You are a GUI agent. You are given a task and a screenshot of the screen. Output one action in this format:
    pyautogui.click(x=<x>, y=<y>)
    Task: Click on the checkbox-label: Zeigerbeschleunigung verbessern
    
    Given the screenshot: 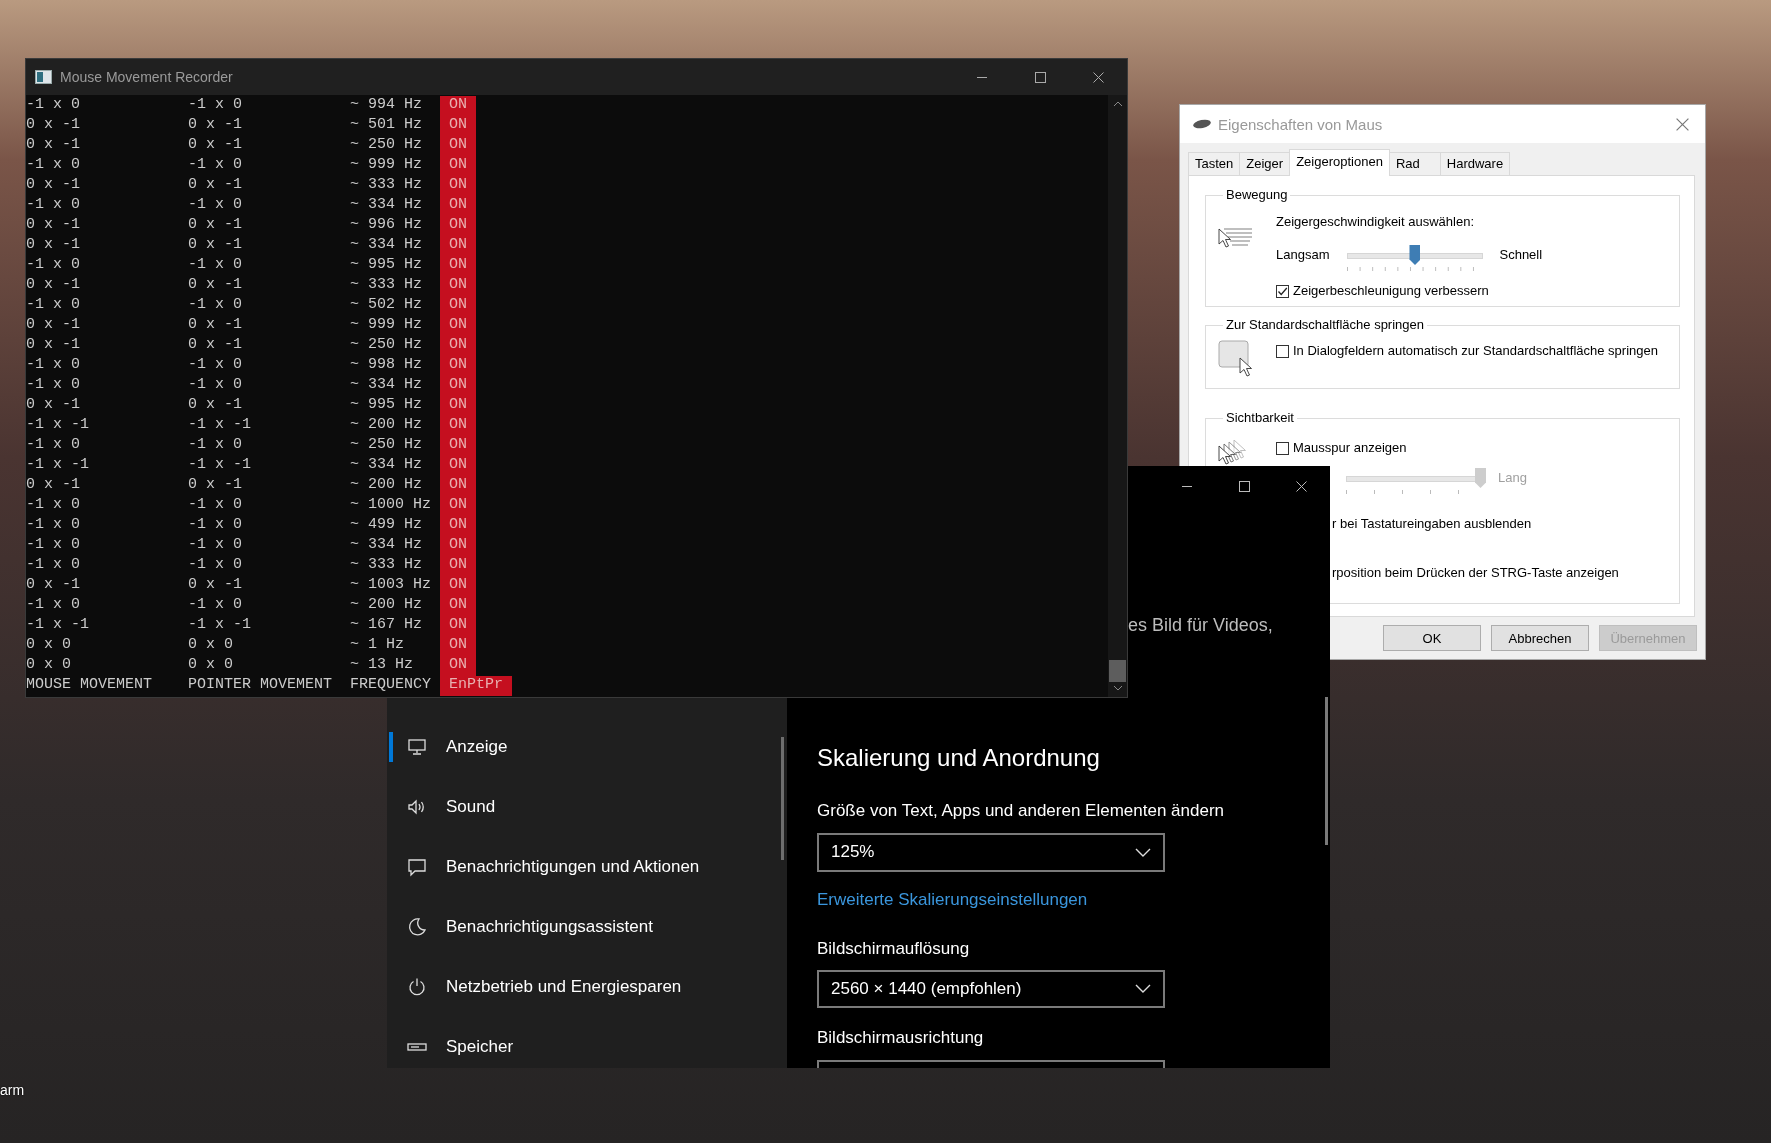 What is the action you would take?
    pyautogui.click(x=1391, y=291)
    